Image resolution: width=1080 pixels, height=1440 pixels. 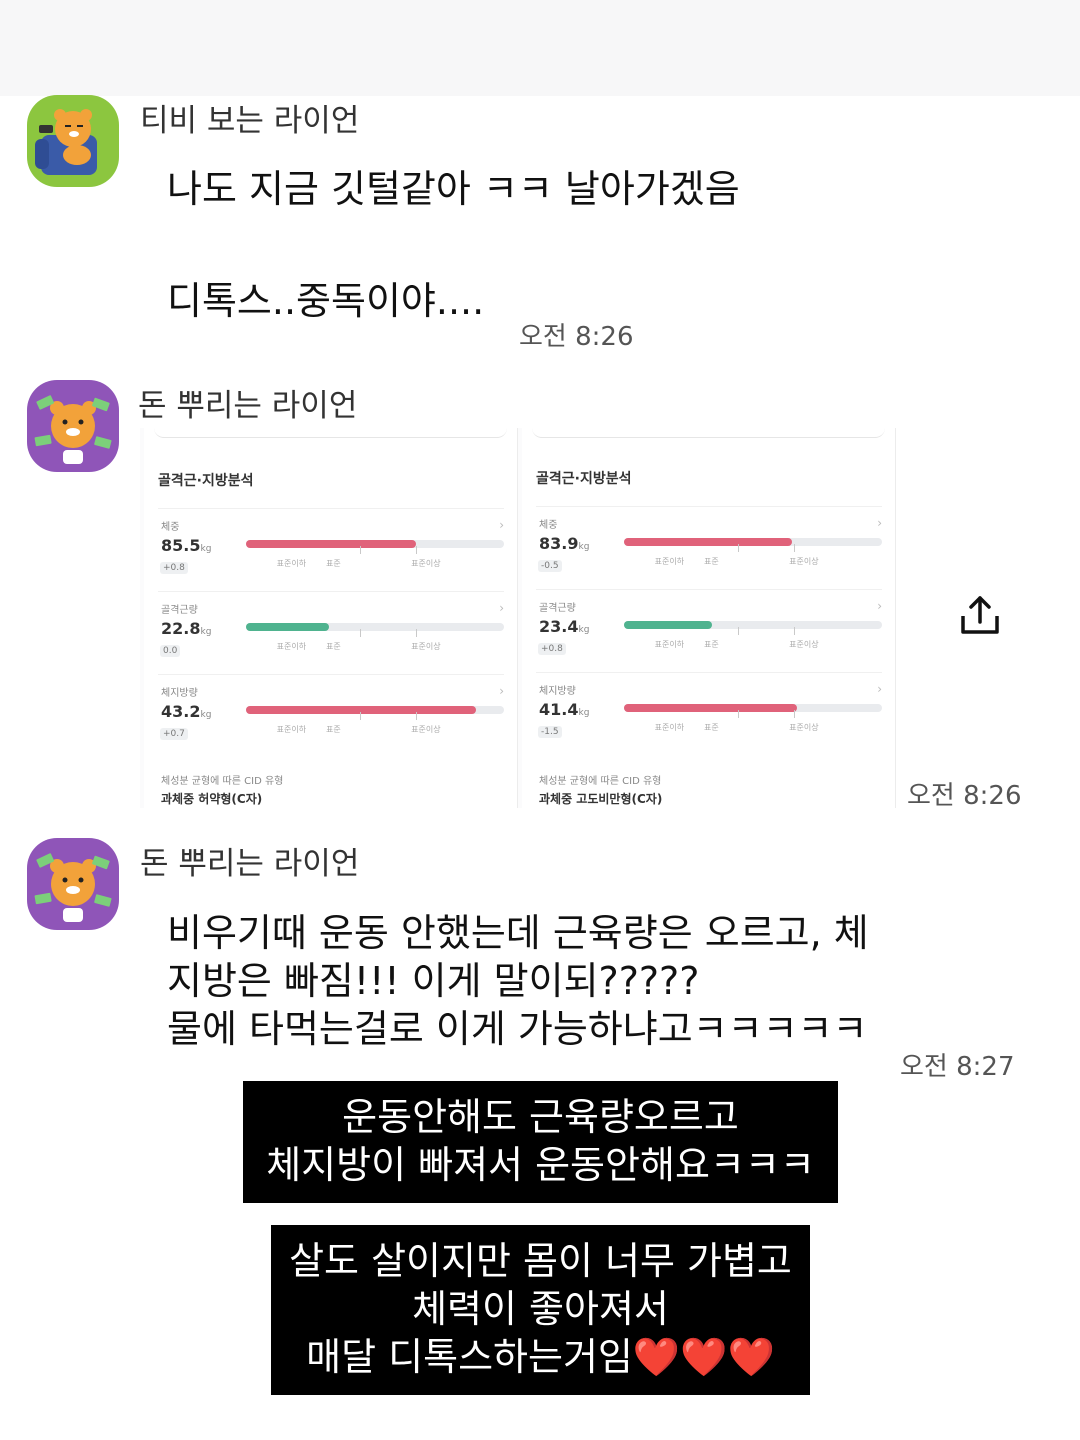 I want to click on message-line: 지방은 빠짐!!! 이게 말이되?????, so click(x=433, y=981).